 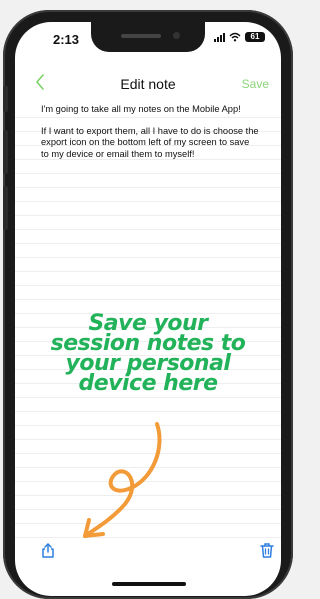 I want to click on save-button: Save, so click(x=255, y=84).